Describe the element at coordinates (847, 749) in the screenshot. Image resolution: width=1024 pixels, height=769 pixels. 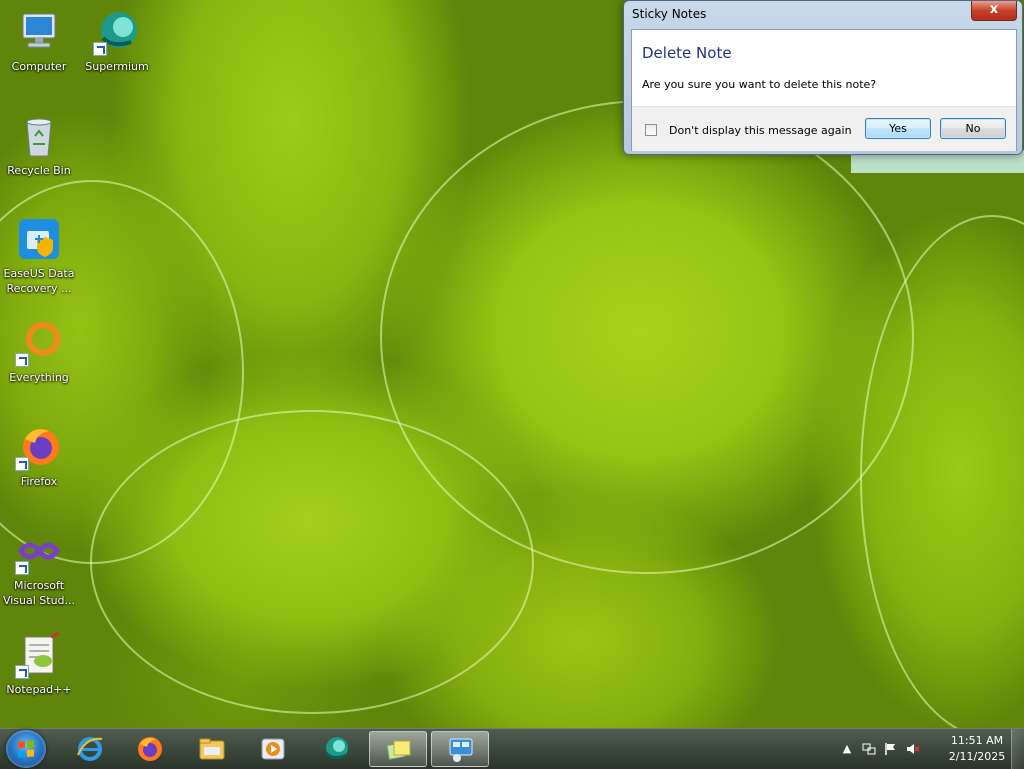
I see `show-hidden-icons-chevron-icon: ▲` at that location.